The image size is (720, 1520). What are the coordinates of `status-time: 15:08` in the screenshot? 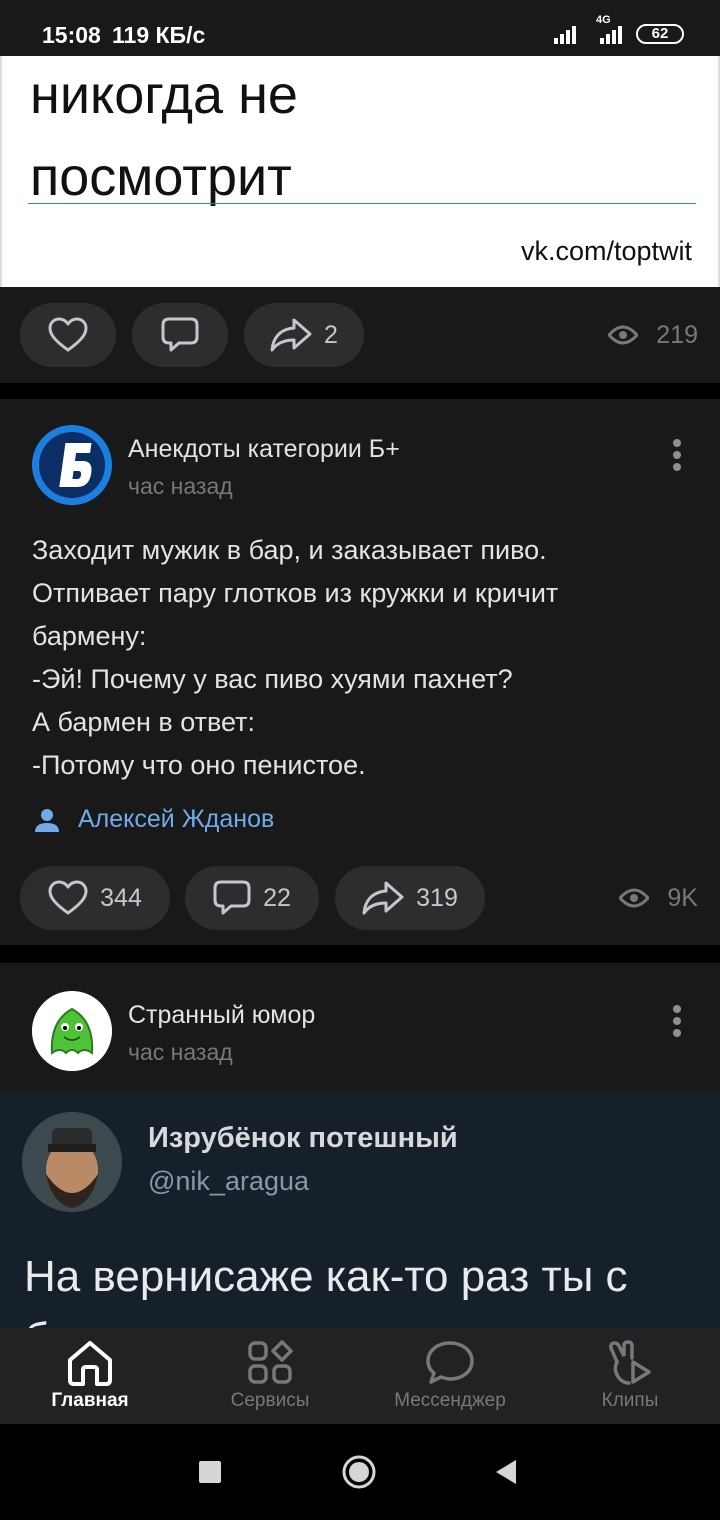 It's located at (71, 35).